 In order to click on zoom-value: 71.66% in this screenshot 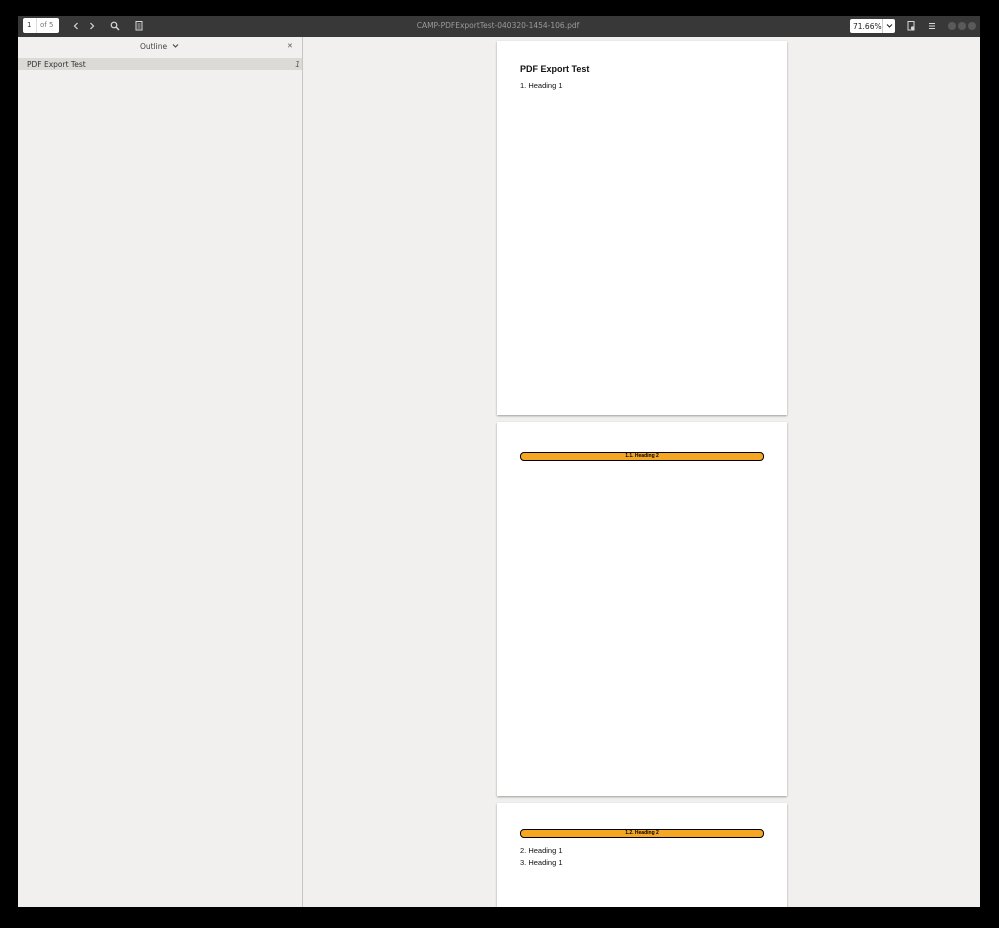, I will do `click(867, 26)`.